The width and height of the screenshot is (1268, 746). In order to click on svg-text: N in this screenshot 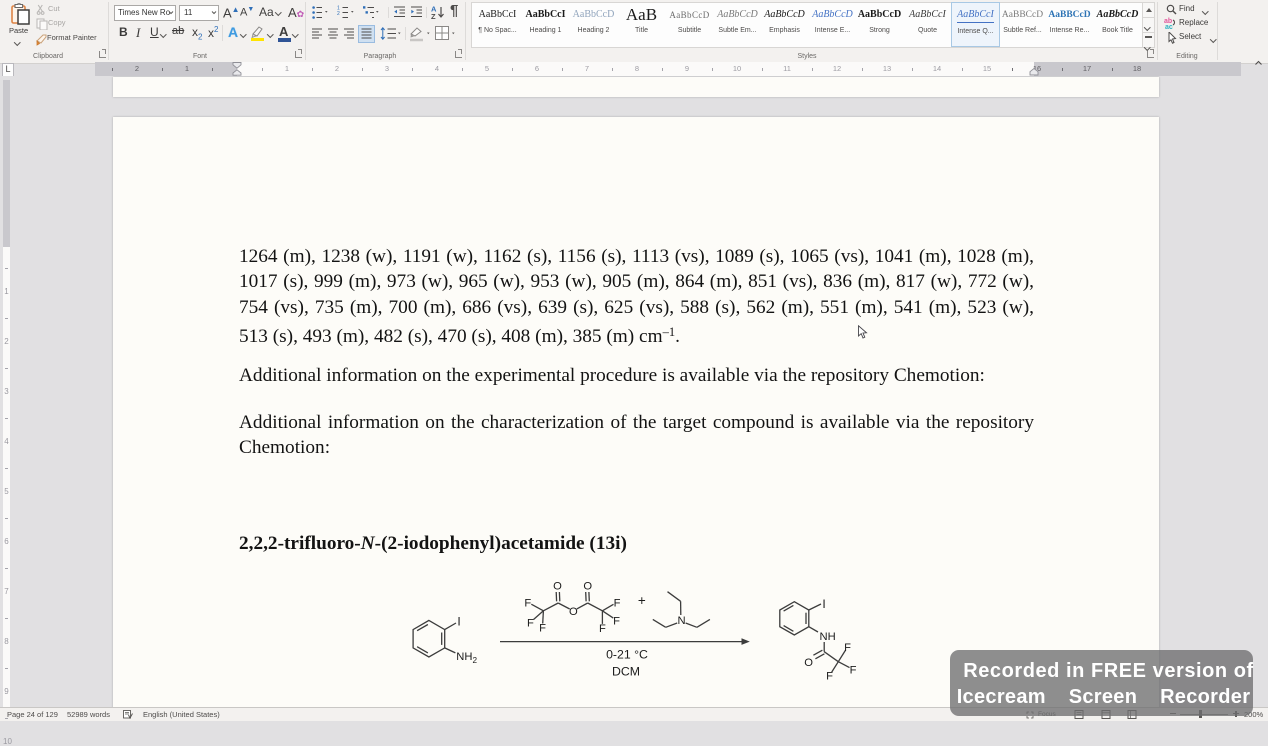, I will do `click(682, 621)`.